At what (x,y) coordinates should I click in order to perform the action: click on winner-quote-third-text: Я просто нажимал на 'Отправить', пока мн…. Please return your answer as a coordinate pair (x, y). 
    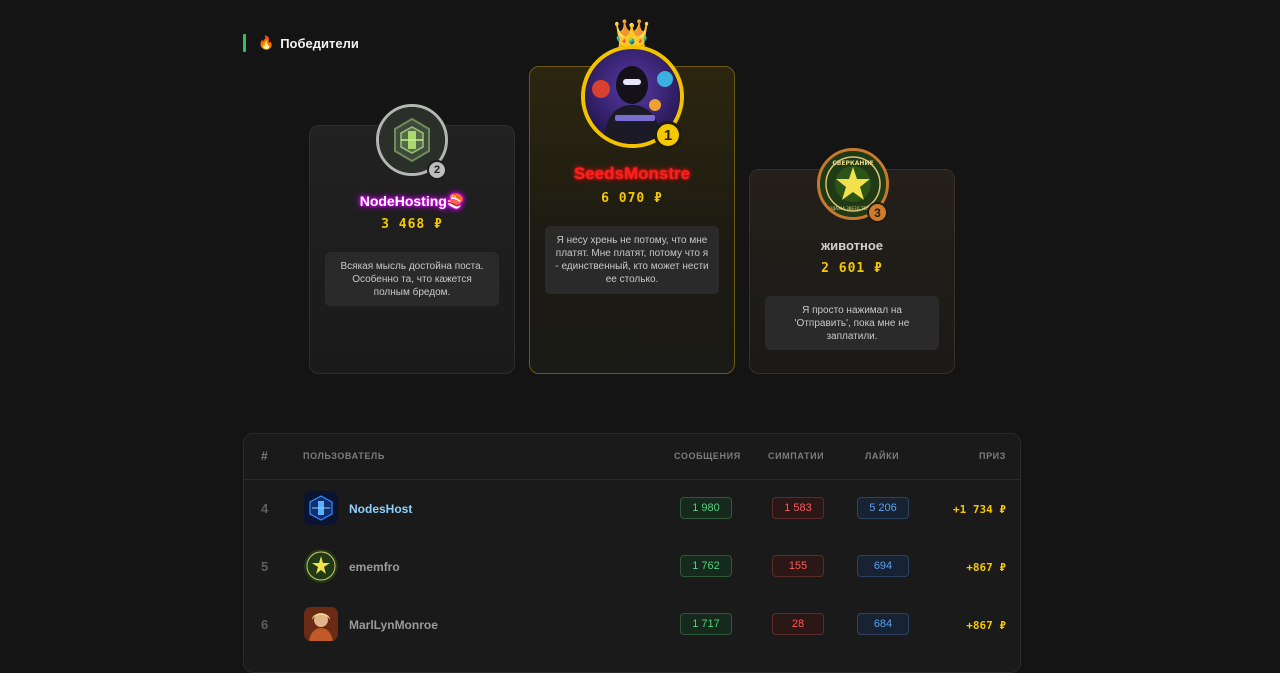
    Looking at the image, I should click on (852, 323).